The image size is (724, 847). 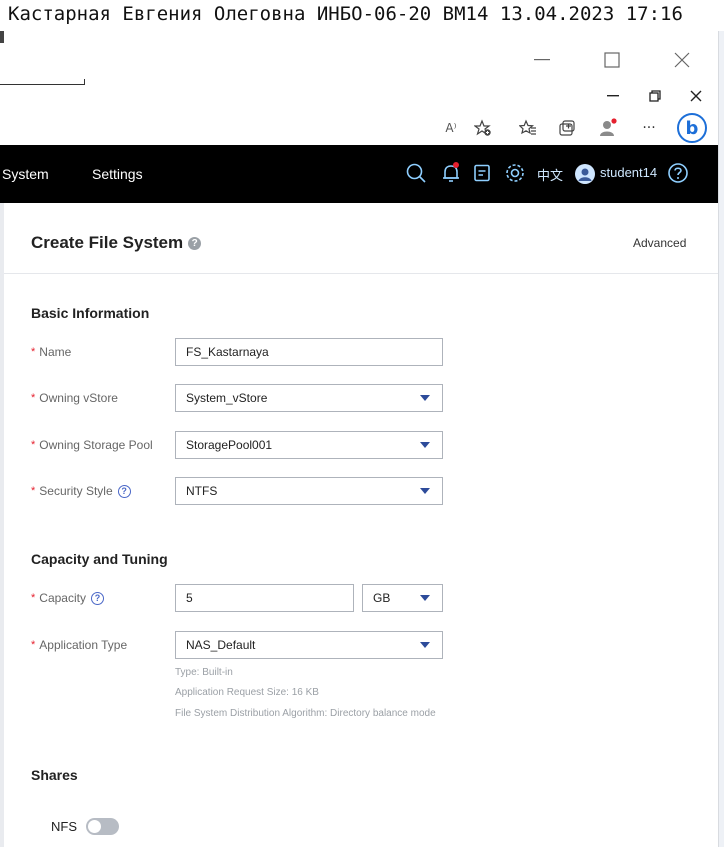 I want to click on application-type-select: NAS_Default, so click(x=309, y=645).